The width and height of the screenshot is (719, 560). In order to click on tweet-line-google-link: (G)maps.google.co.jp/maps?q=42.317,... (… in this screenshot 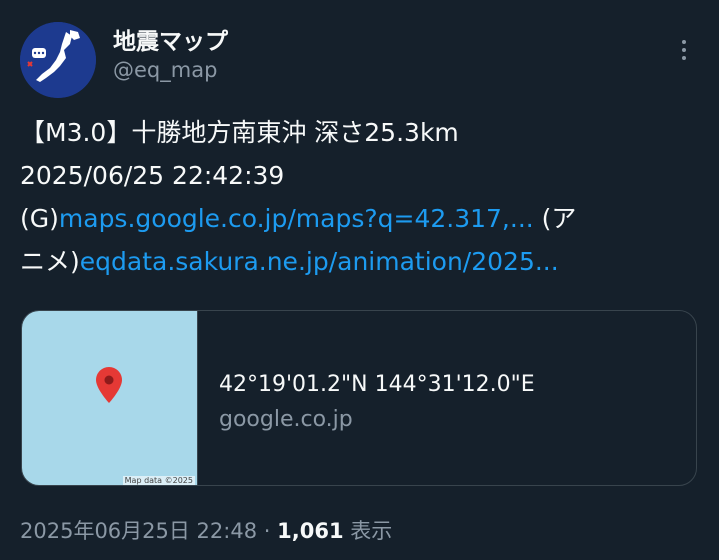, I will do `click(360, 218)`.